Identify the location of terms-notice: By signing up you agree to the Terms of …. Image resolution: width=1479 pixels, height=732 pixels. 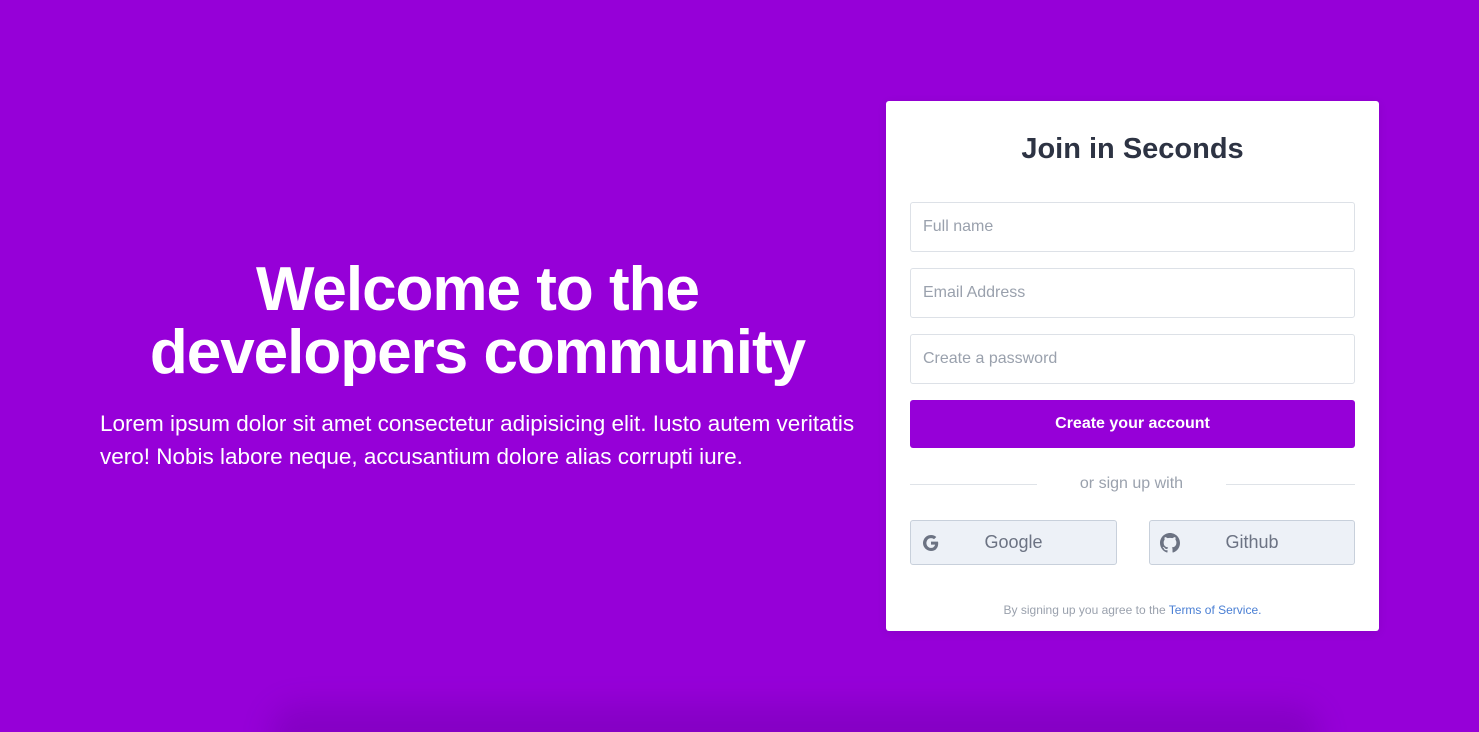
(1132, 610).